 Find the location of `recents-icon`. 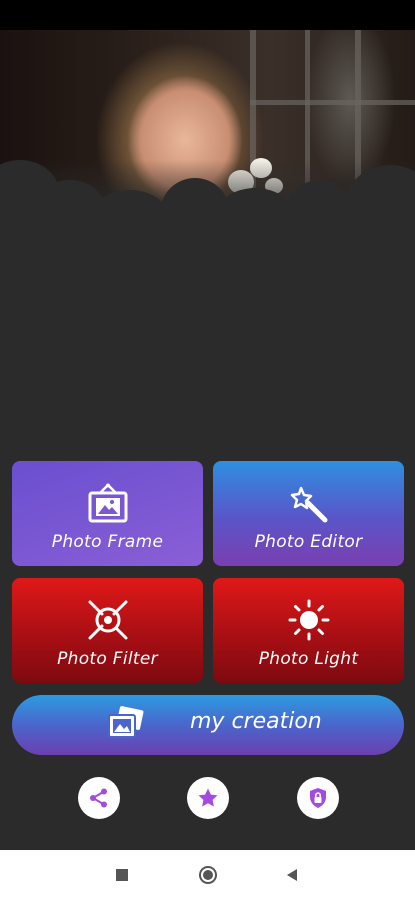

recents-icon is located at coordinates (122, 875).